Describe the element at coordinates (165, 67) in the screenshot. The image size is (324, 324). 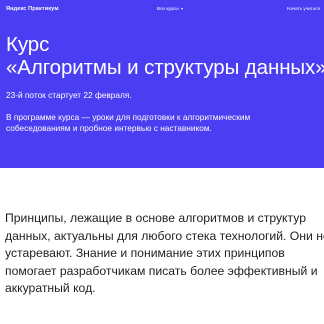
I see `title-line-2: «Алгоритмы и структуры данных»` at that location.